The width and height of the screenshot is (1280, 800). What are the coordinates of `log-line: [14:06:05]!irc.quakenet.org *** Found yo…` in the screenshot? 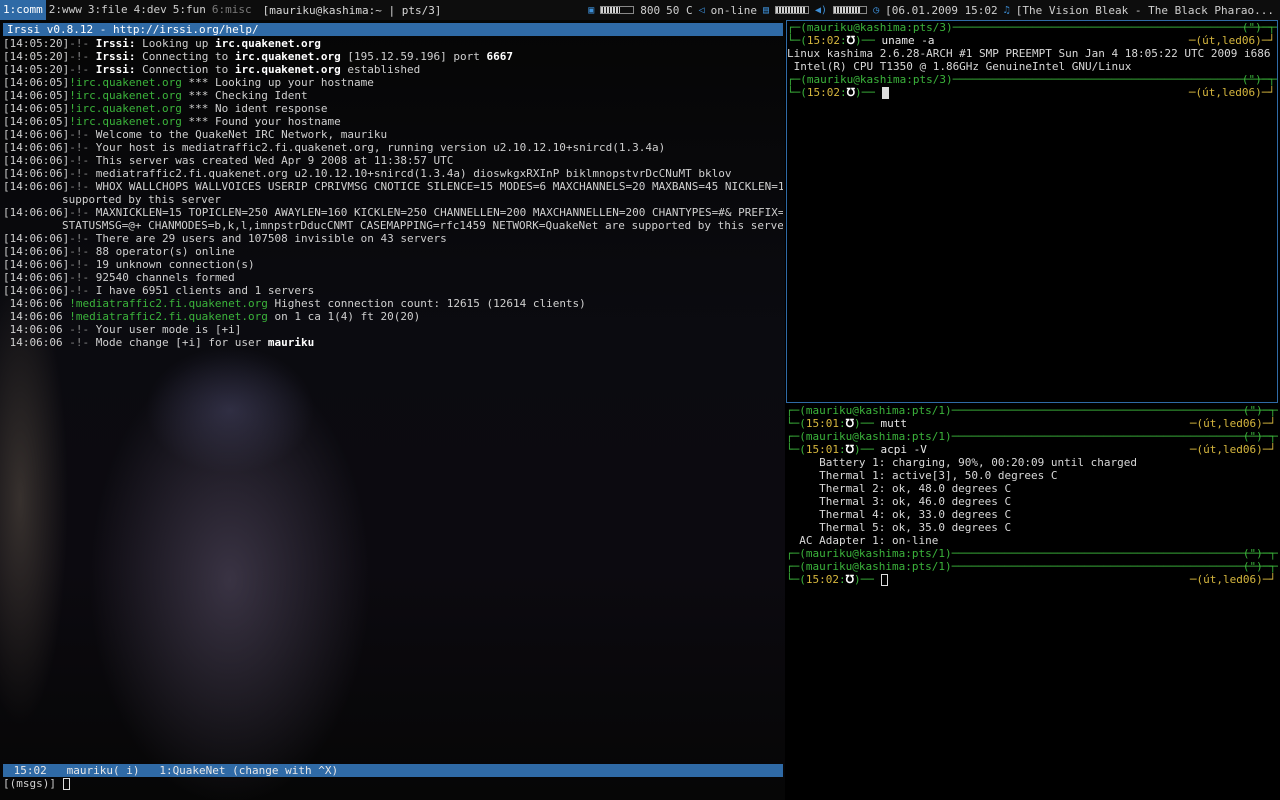 It's located at (393, 121).